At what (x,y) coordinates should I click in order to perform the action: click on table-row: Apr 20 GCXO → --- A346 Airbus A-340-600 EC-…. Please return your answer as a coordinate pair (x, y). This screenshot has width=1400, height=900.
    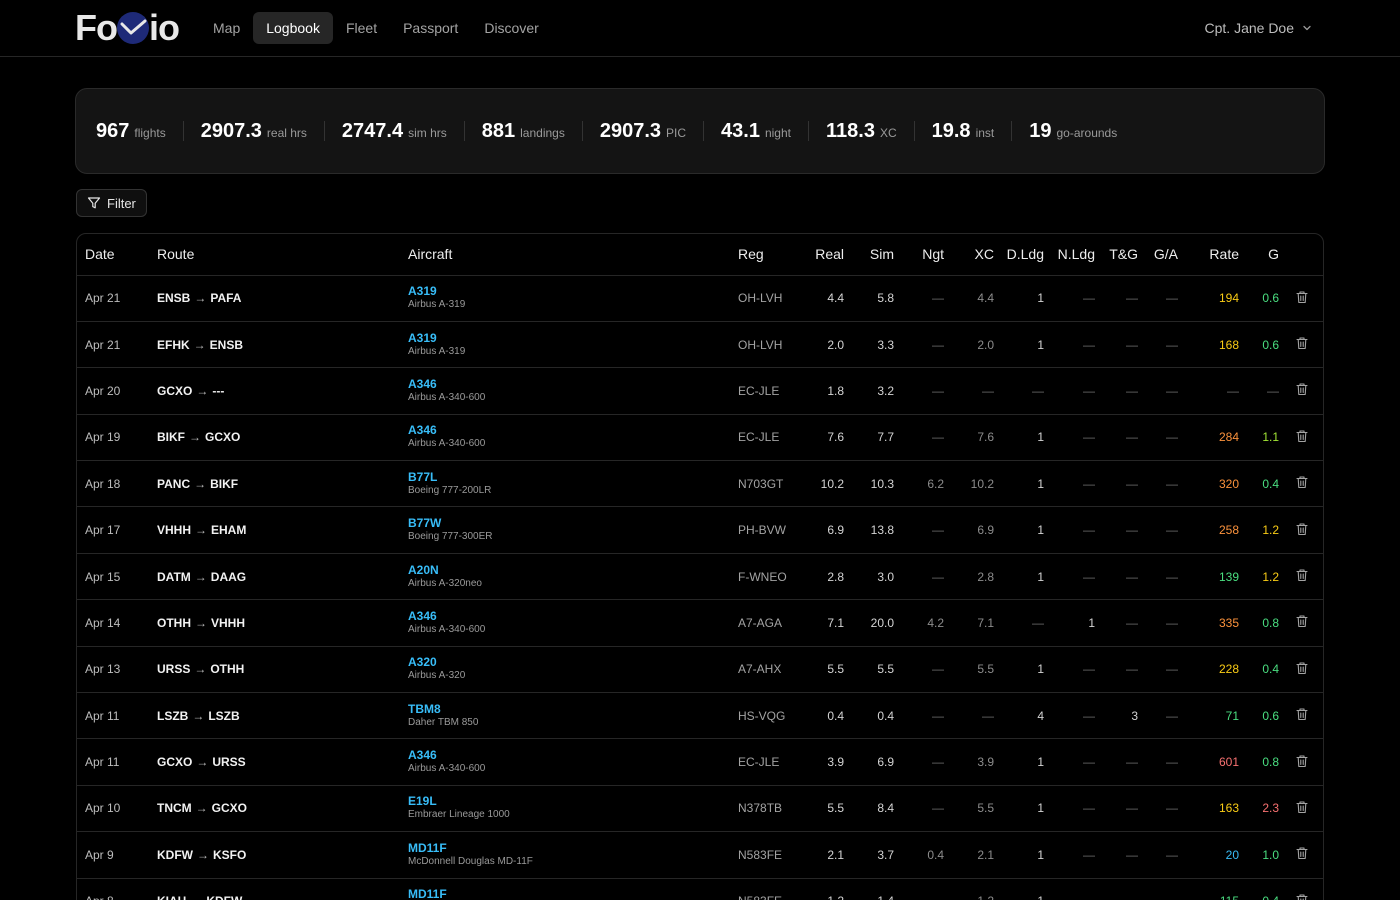
    Looking at the image, I should click on (700, 391).